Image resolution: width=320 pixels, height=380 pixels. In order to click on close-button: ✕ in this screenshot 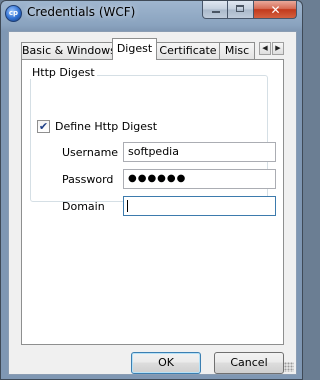, I will do `click(275, 10)`.